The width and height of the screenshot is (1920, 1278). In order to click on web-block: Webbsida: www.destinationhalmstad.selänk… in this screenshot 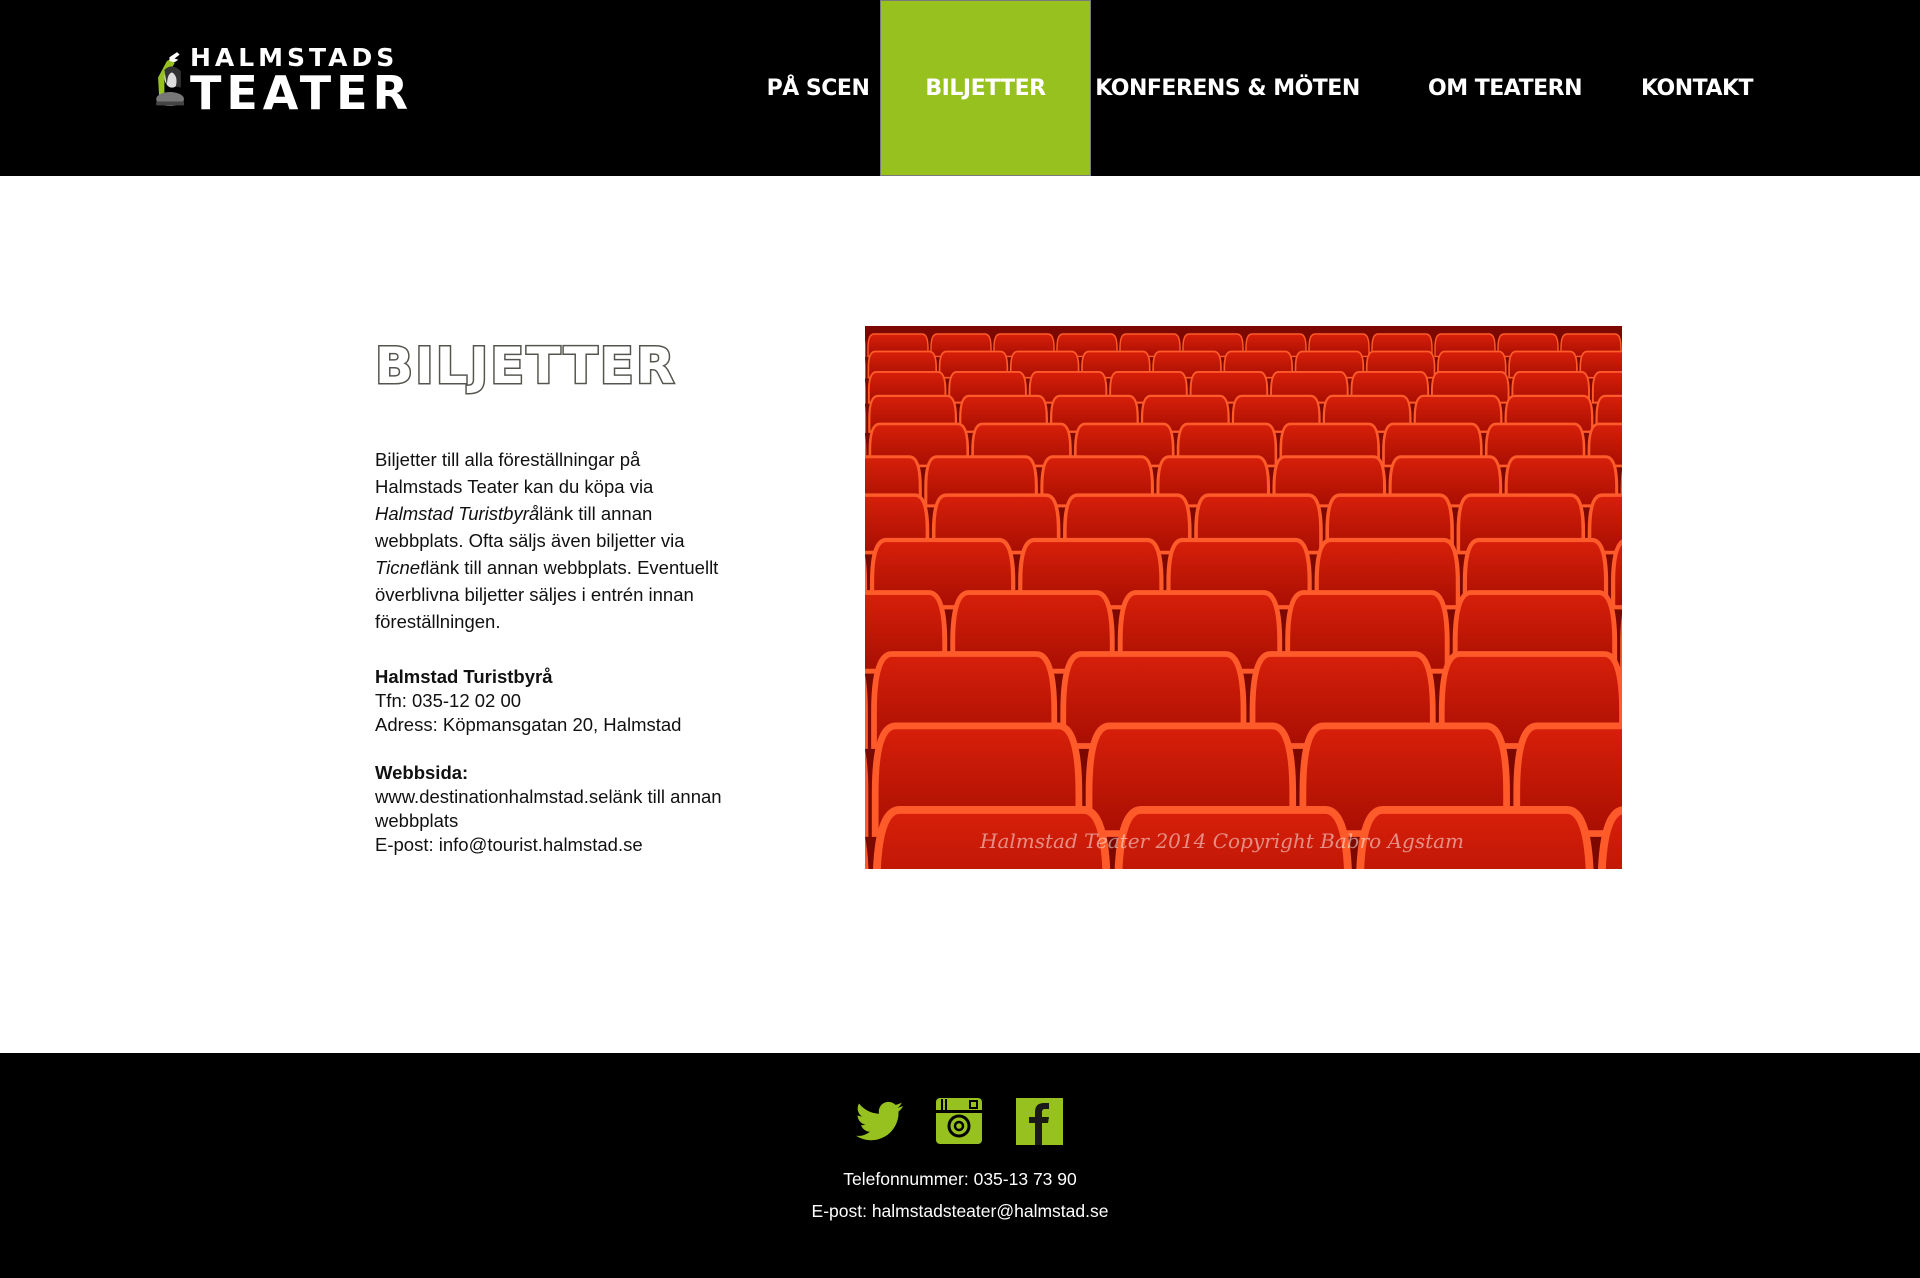, I will do `click(550, 809)`.